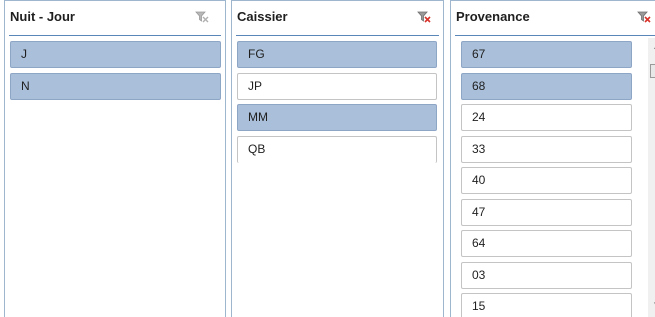 The height and width of the screenshot is (317, 655). Describe the element at coordinates (651, 177) in the screenshot. I see `vertical-scrollbar: ▲ ▼` at that location.